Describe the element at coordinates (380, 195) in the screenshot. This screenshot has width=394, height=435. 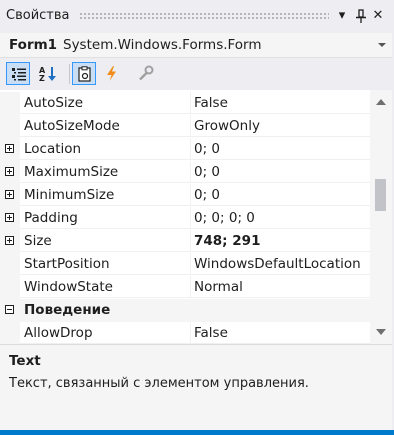
I see `scroll-thumb` at that location.